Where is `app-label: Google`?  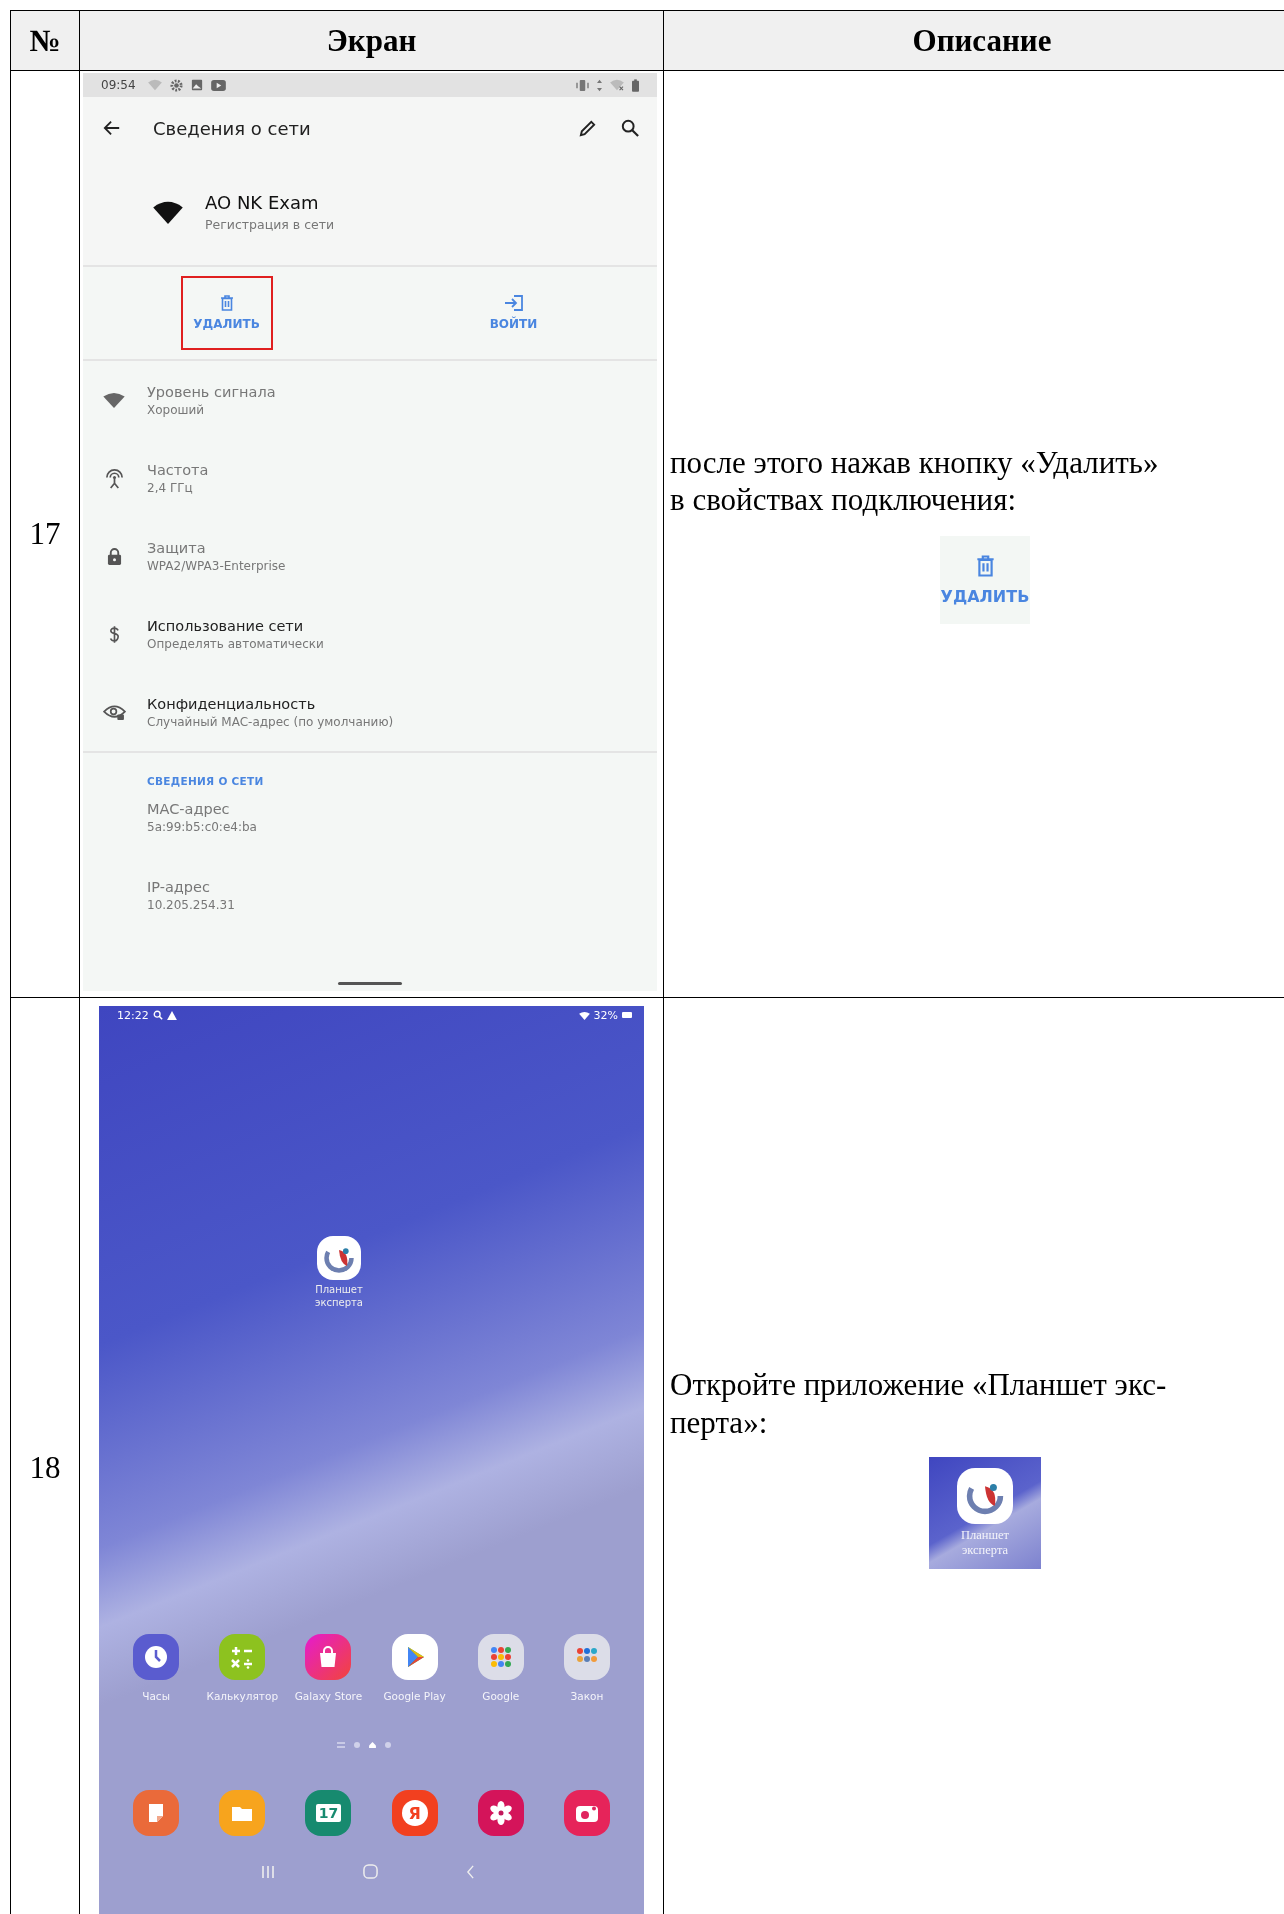 app-label: Google is located at coordinates (501, 1696).